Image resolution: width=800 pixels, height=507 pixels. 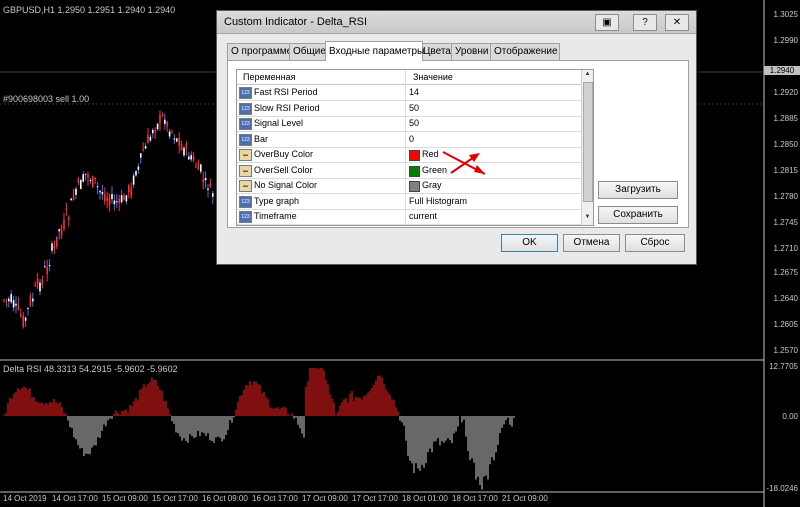 What do you see at coordinates (785, 298) in the screenshot?
I see `price-tick: 1.2640` at bounding box center [785, 298].